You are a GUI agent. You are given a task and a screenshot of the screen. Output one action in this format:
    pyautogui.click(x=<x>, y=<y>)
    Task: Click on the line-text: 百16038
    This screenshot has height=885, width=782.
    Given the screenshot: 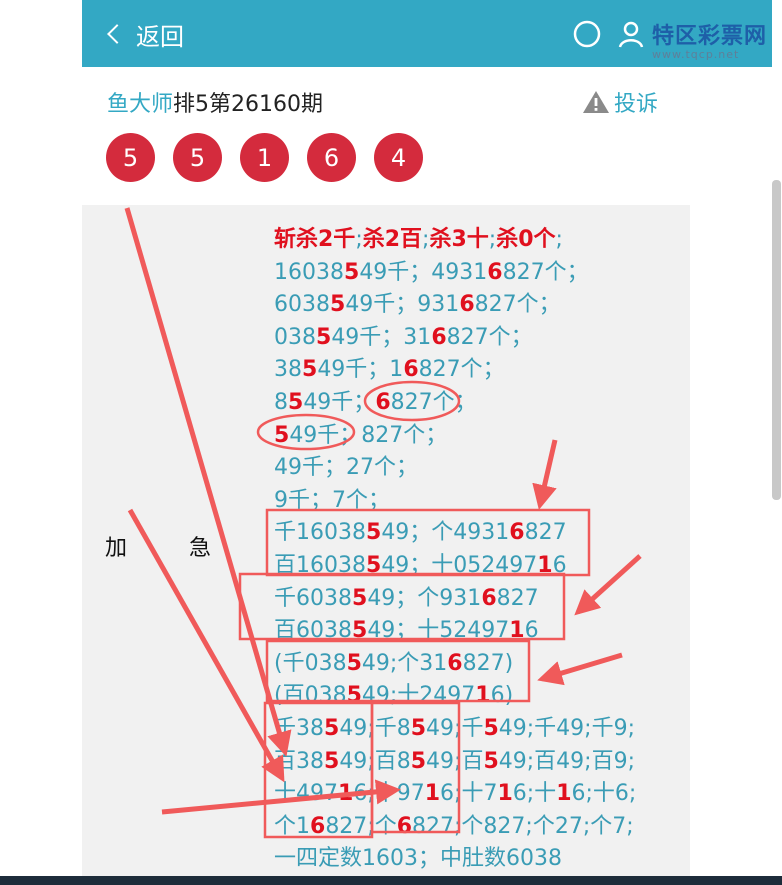 What is the action you would take?
    pyautogui.click(x=320, y=565)
    